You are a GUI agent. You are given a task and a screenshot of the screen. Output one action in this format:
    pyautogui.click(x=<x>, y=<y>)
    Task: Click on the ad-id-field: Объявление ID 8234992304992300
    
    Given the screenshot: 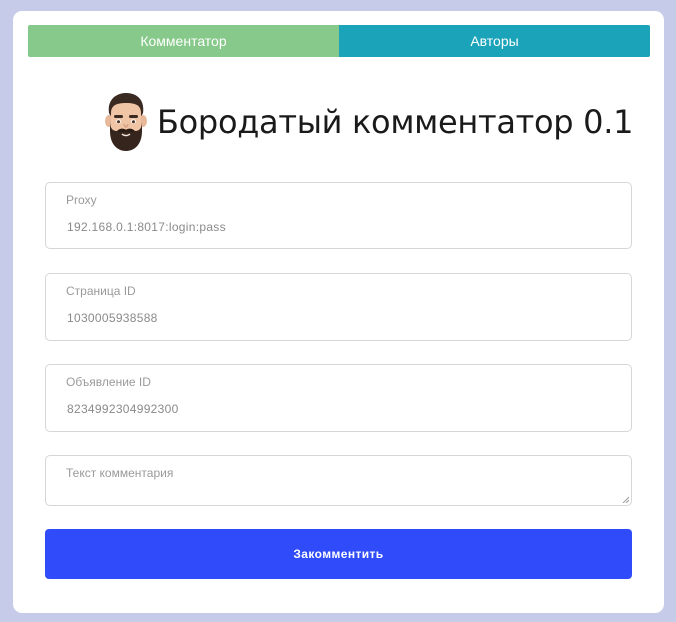 What is the action you would take?
    pyautogui.click(x=338, y=398)
    